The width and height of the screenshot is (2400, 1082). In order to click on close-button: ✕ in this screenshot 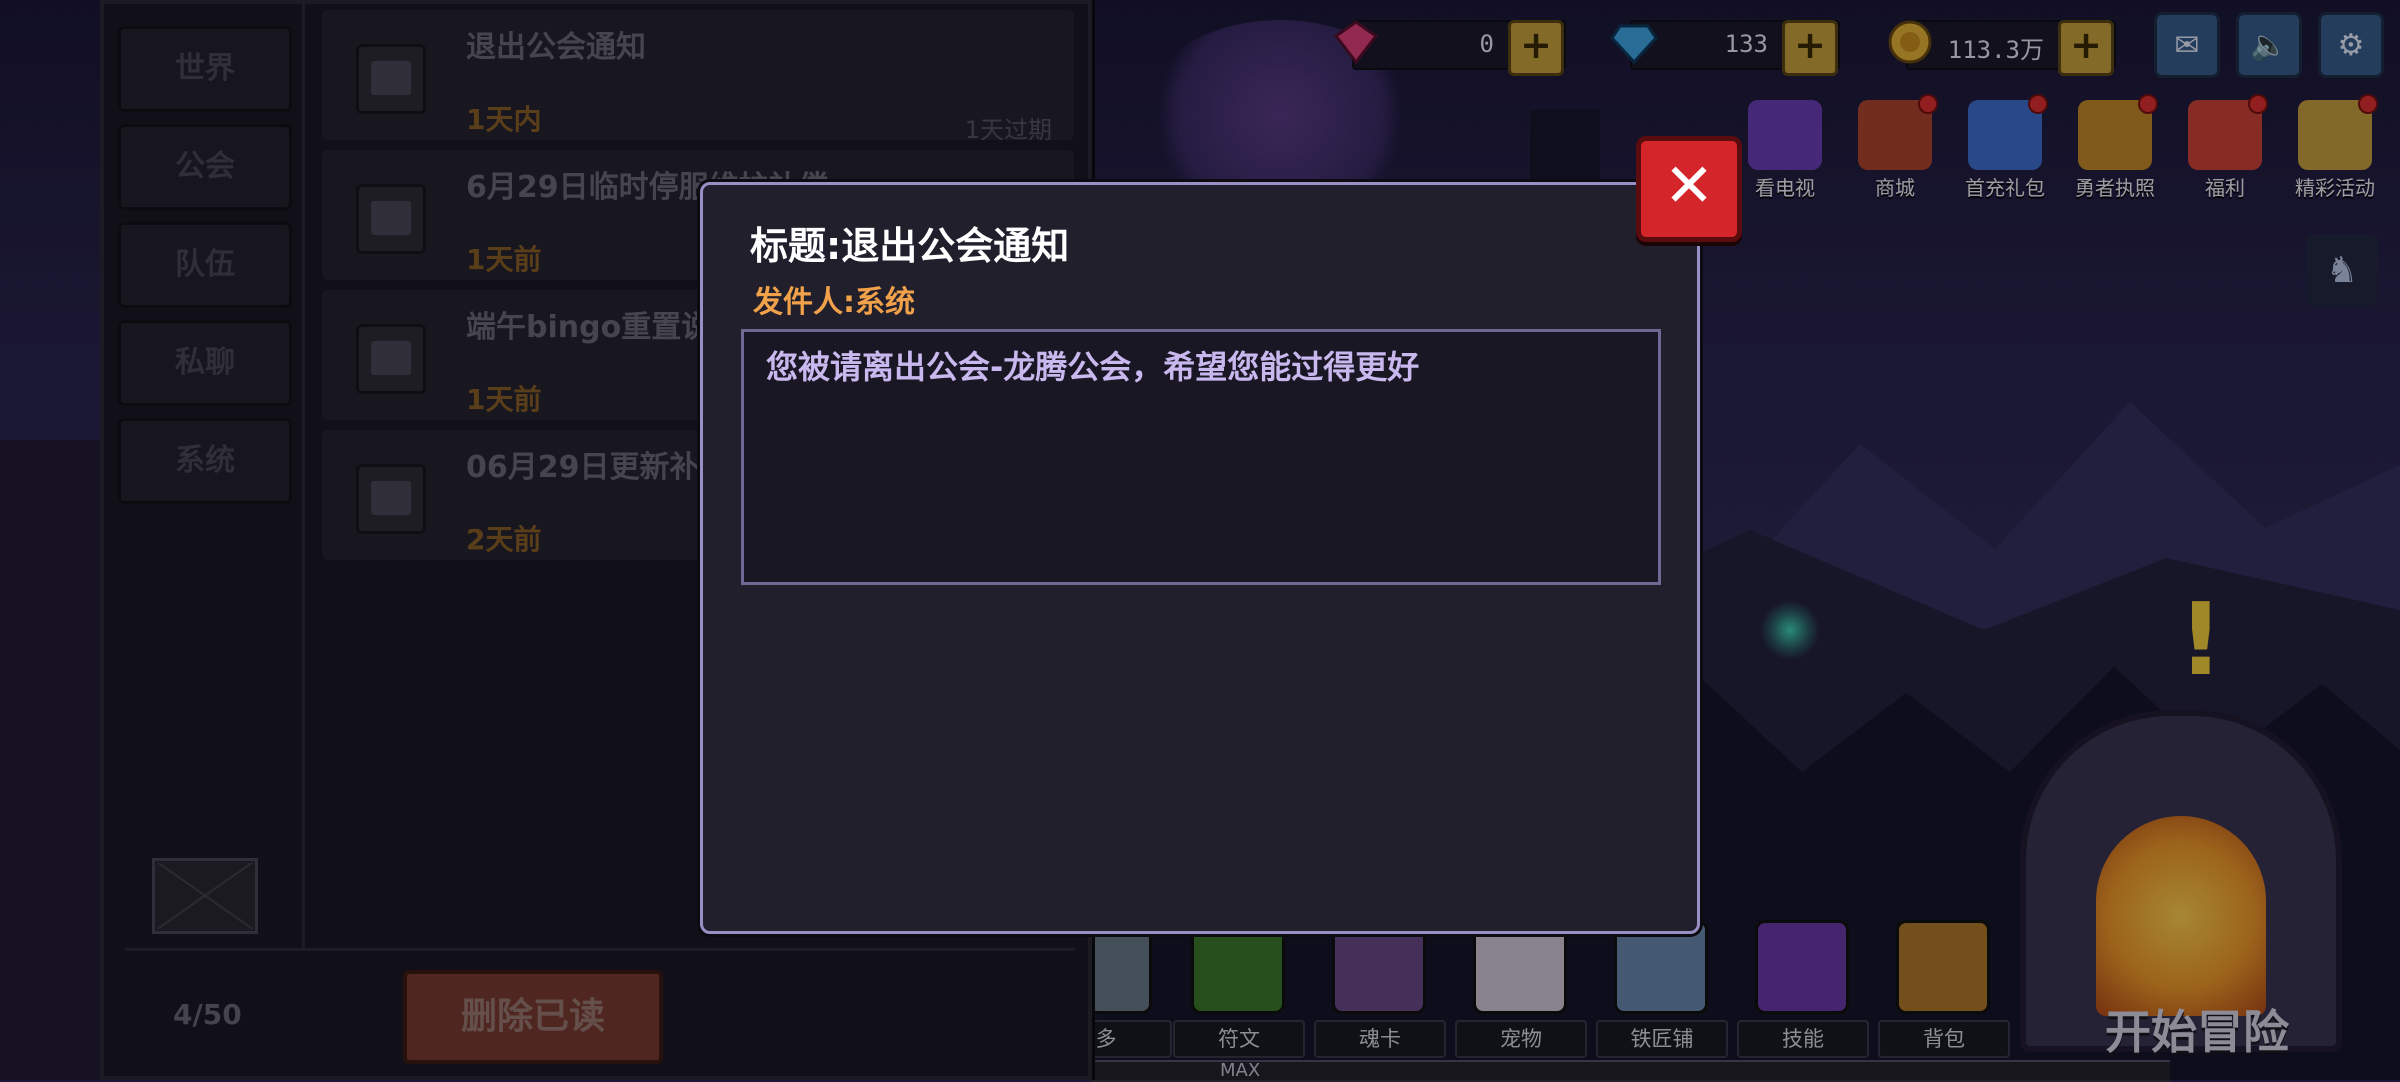, I will do `click(1689, 189)`.